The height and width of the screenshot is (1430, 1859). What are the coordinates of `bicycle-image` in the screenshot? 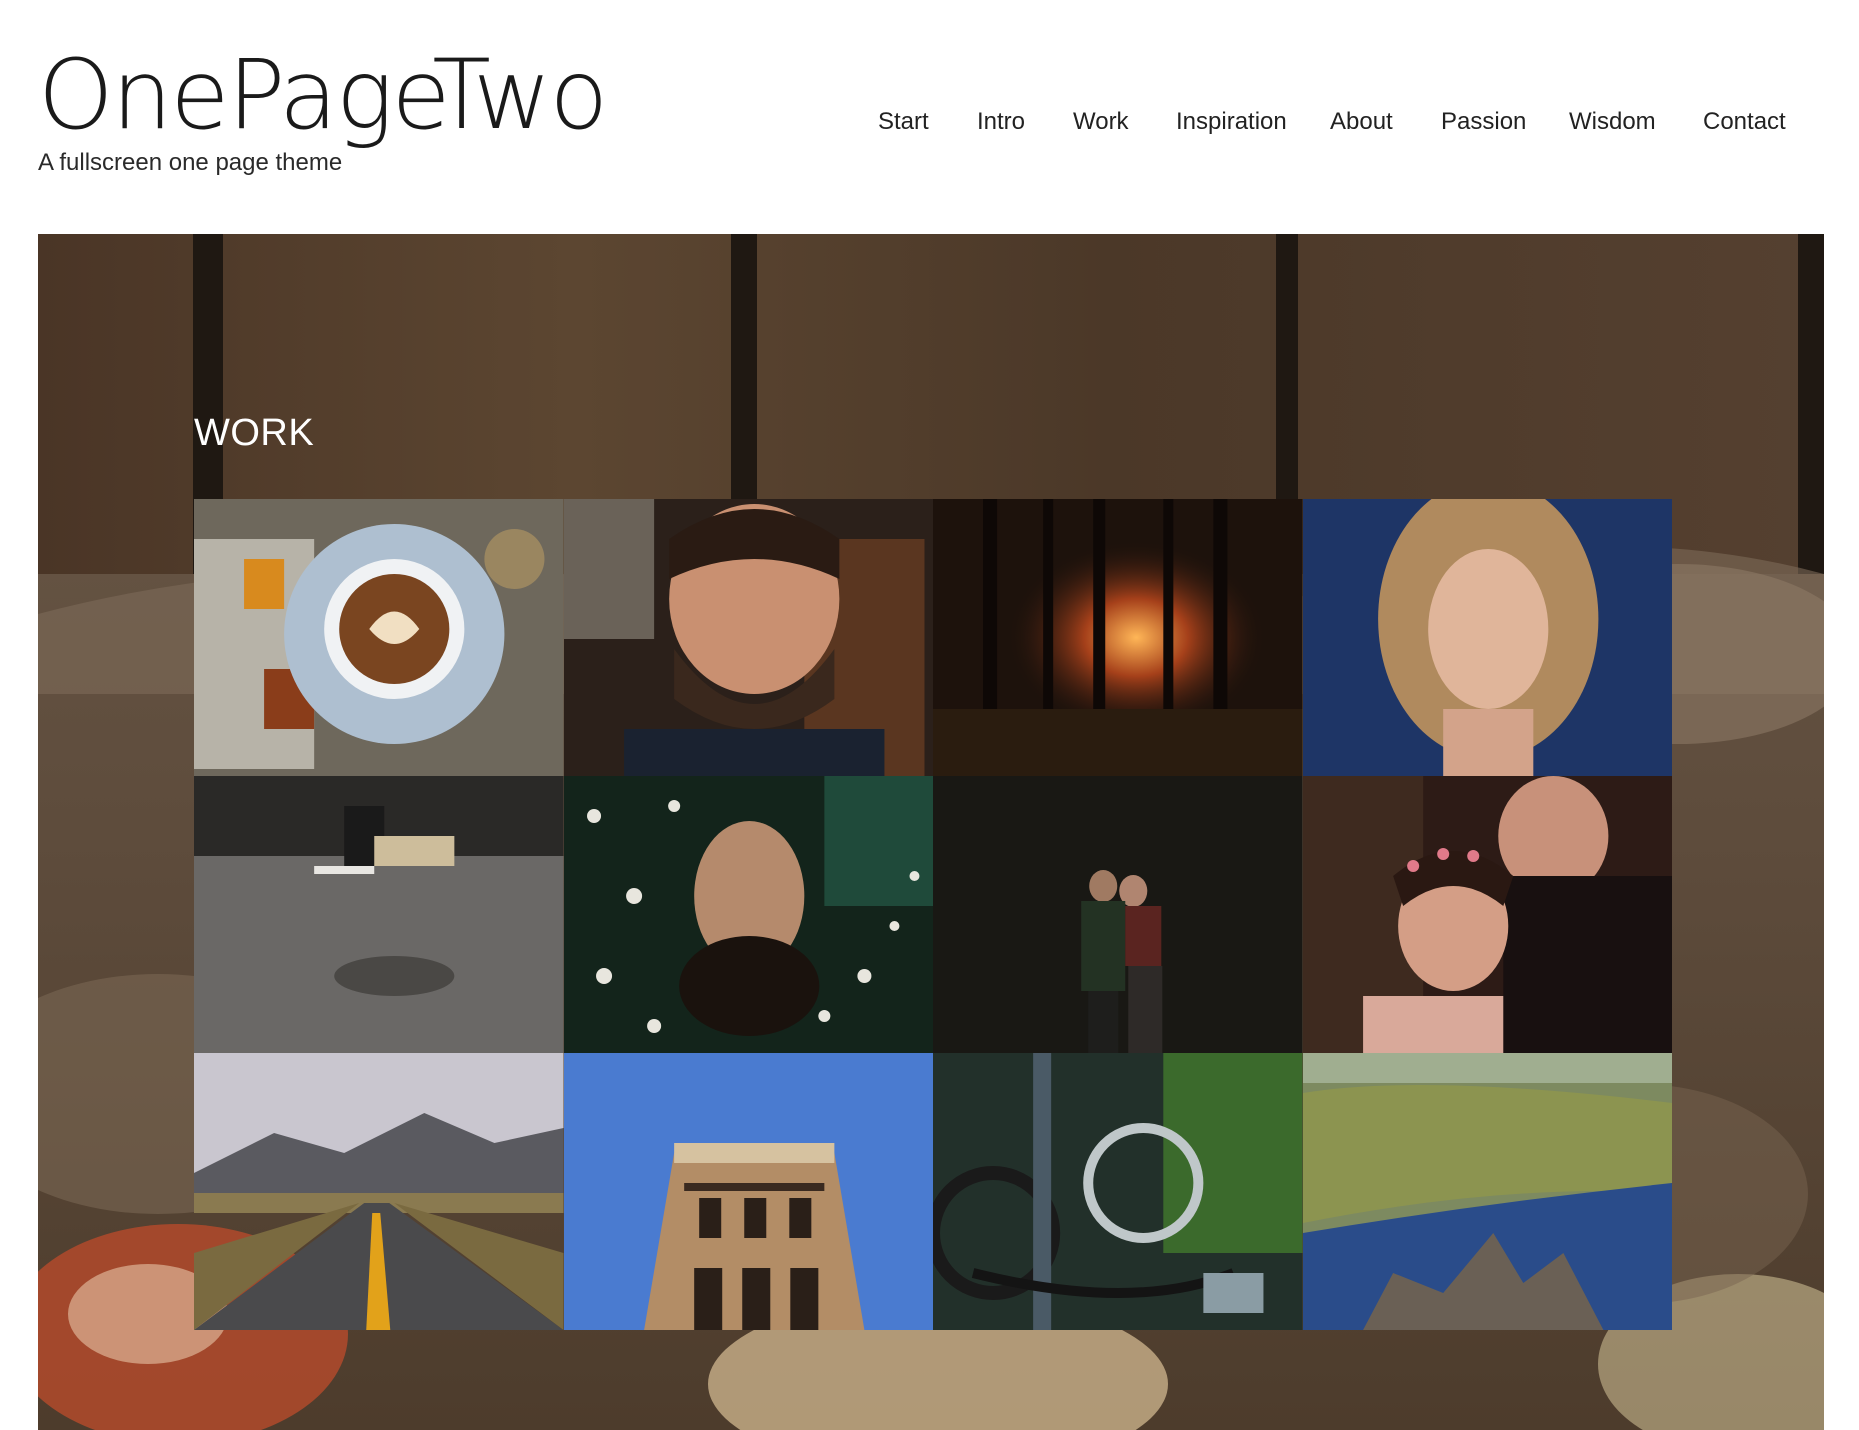 It's located at (1118, 1191).